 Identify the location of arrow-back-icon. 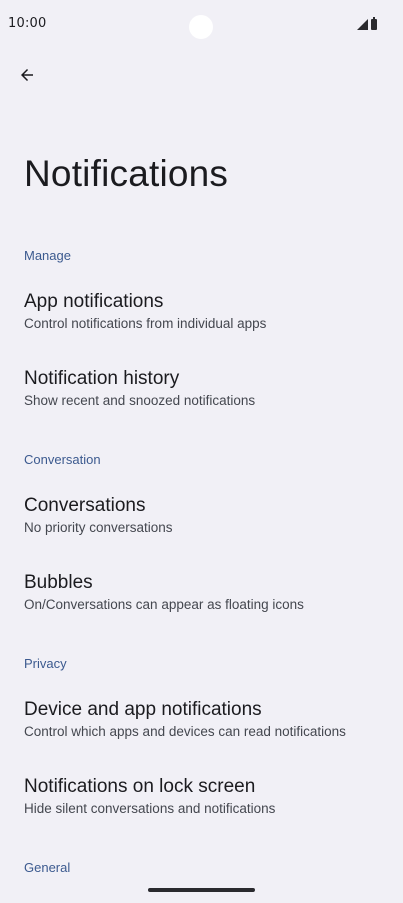
(27, 75).